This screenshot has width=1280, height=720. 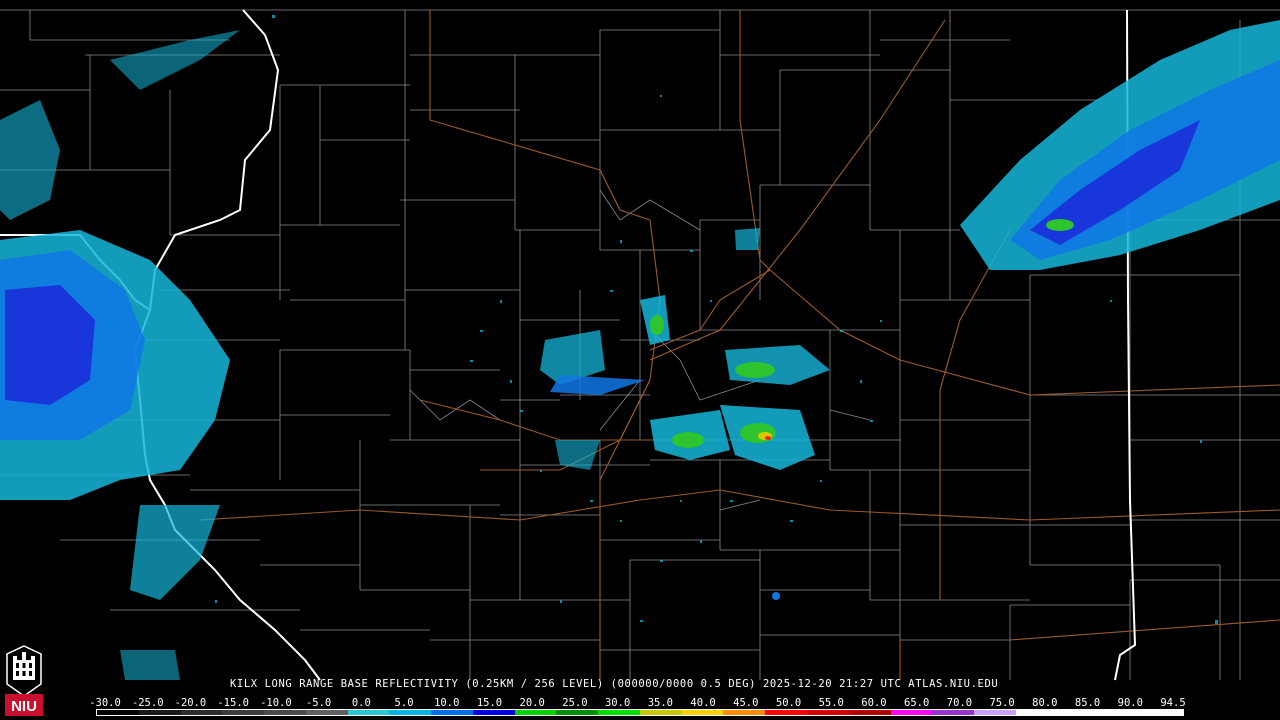 What do you see at coordinates (1002, 703) in the screenshot?
I see `legend-tick-label: 75.0` at bounding box center [1002, 703].